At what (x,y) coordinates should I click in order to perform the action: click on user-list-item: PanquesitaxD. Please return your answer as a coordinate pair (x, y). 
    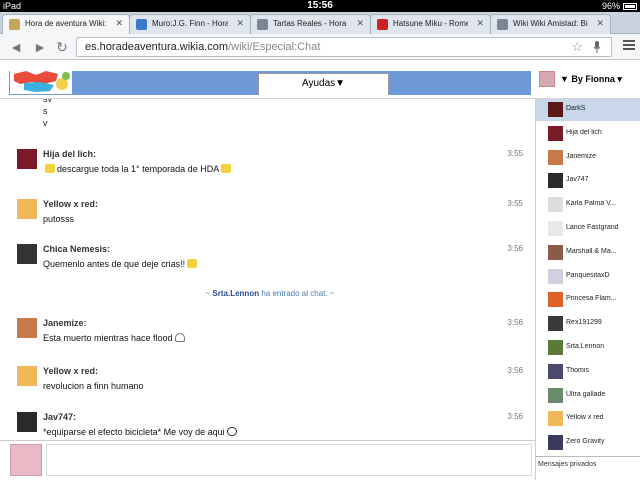
    Looking at the image, I should click on (588, 277).